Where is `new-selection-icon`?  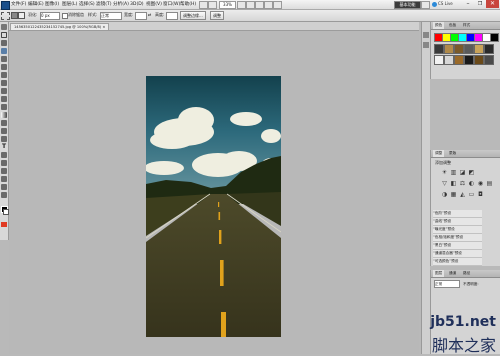 new-selection-icon is located at coordinates (14, 15).